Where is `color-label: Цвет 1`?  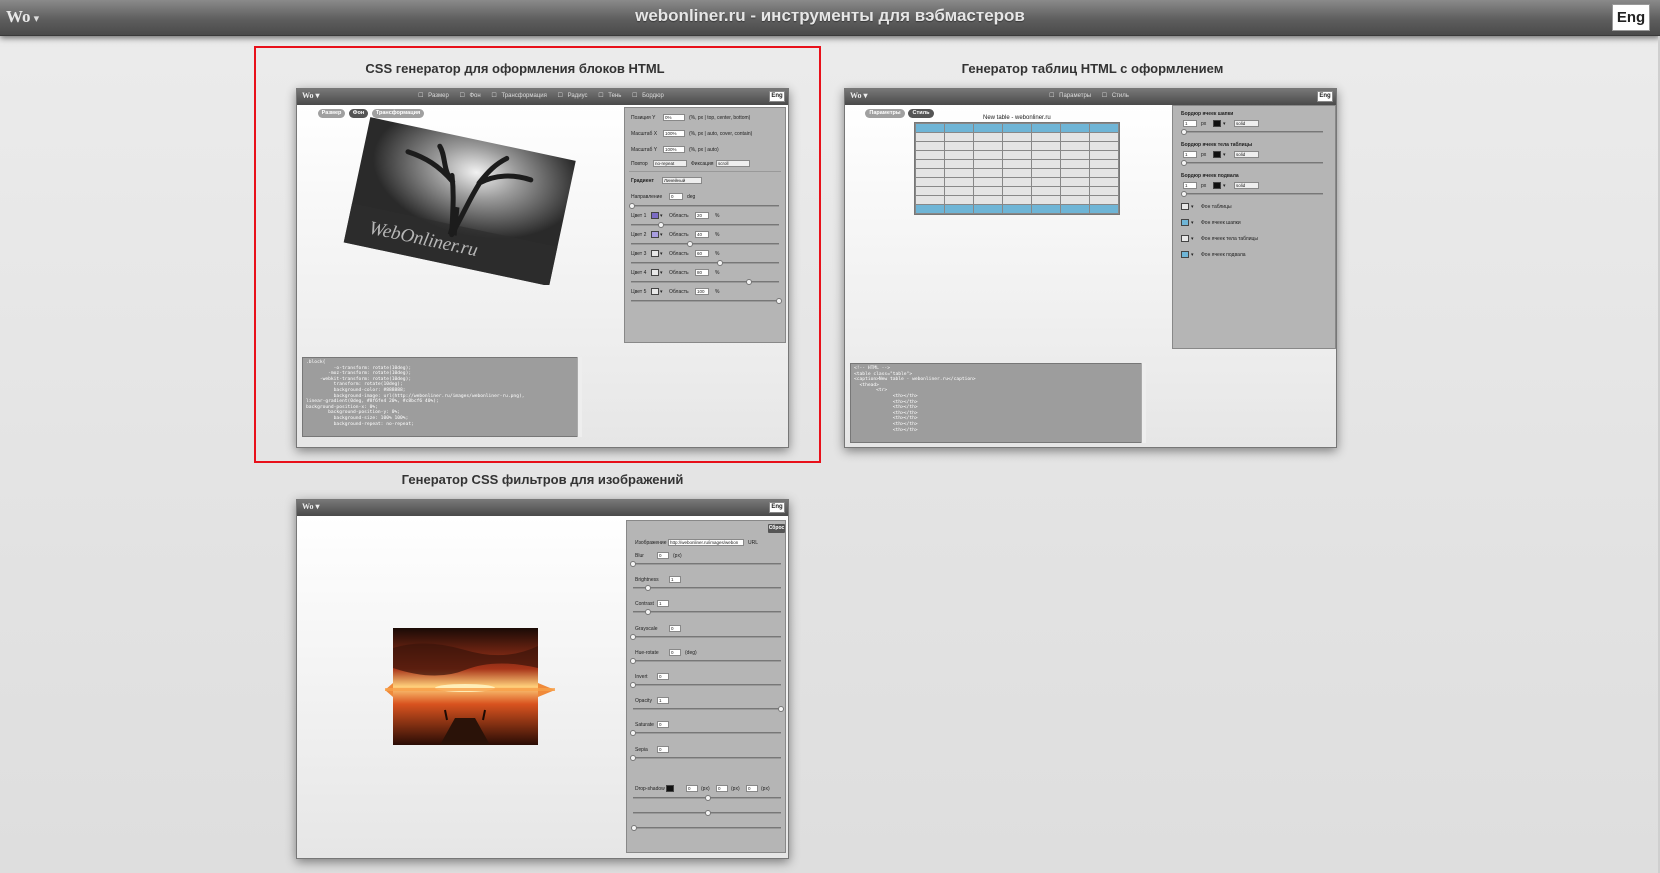
color-label: Цвет 1 is located at coordinates (639, 216).